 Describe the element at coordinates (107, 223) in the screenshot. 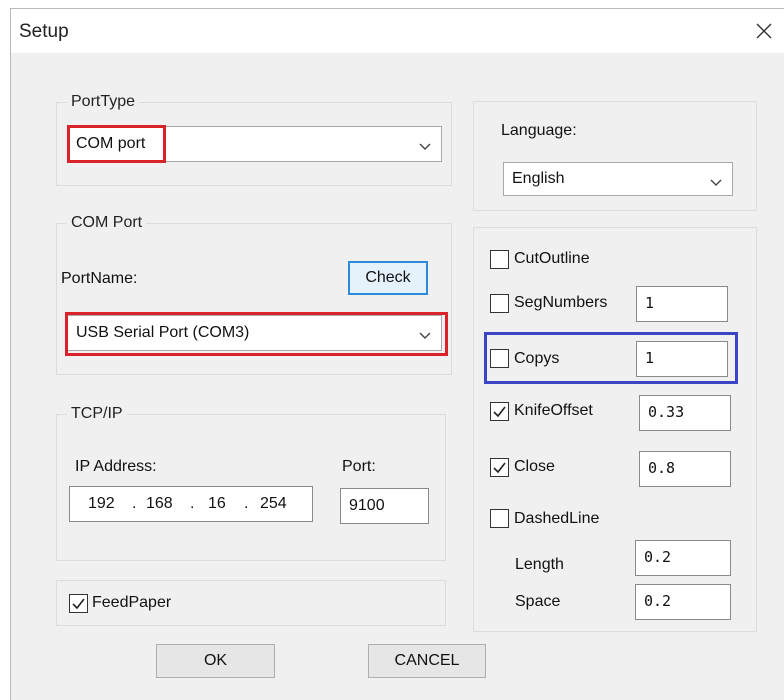

I see `com-port-legend: COM Port` at that location.